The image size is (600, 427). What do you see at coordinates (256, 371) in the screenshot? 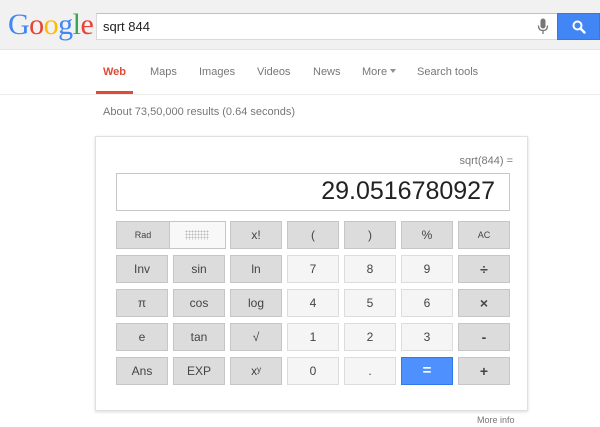
I see `key-power: xʸ` at bounding box center [256, 371].